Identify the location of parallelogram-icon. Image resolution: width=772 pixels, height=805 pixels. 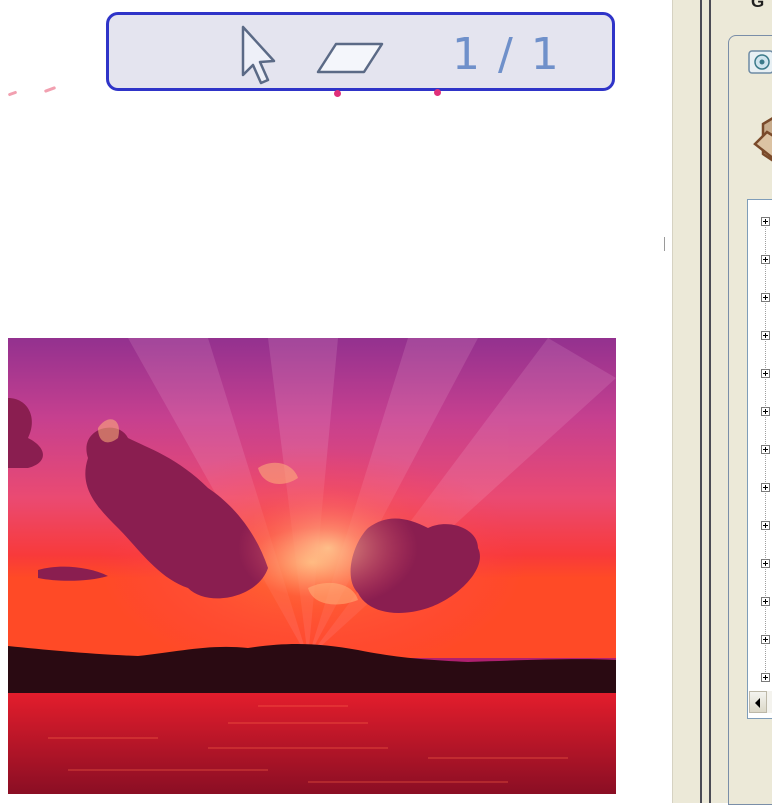
(350, 58).